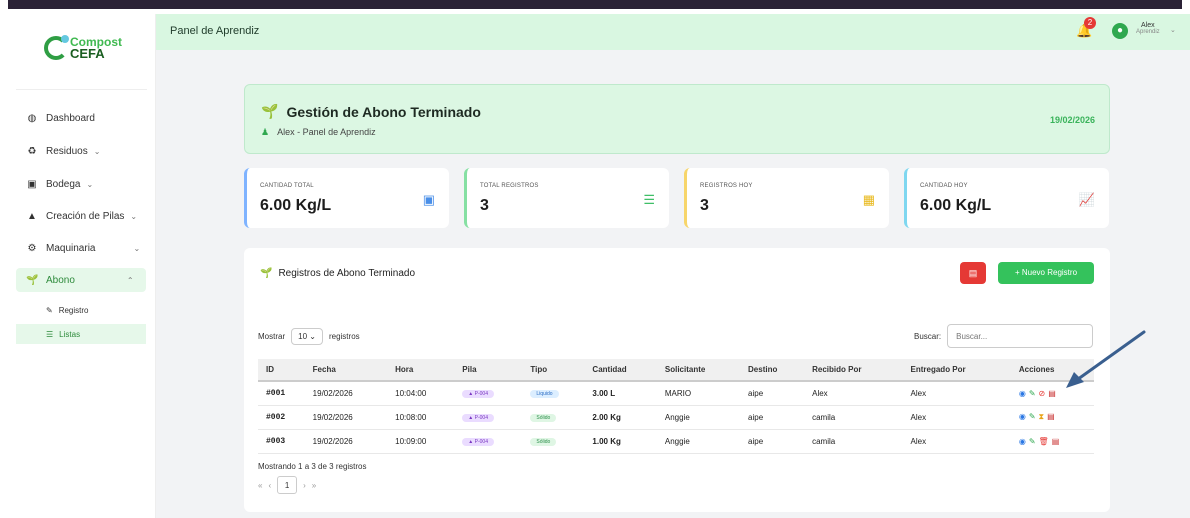 This screenshot has width=1190, height=518. Describe the element at coordinates (260, 485) in the screenshot. I see `first-page-button: «` at that location.